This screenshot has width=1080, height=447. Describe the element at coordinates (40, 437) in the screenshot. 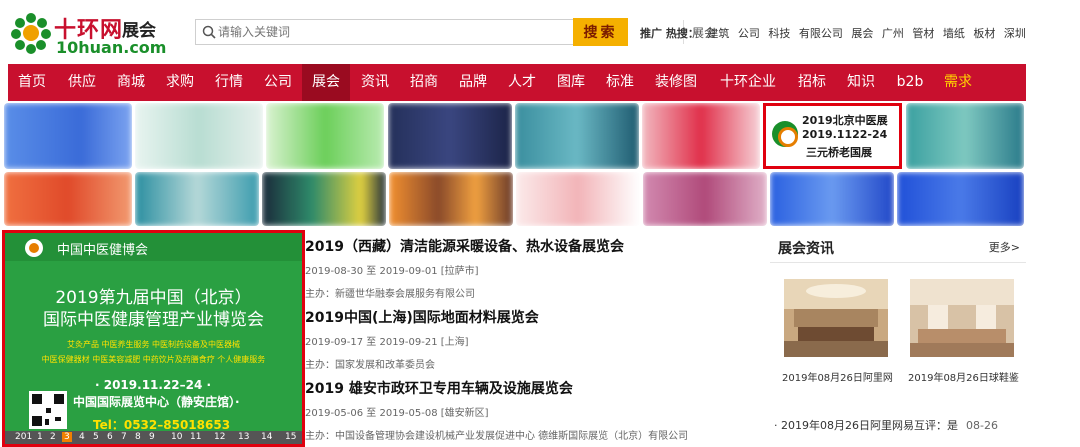

I see `pager-page: 1` at that location.